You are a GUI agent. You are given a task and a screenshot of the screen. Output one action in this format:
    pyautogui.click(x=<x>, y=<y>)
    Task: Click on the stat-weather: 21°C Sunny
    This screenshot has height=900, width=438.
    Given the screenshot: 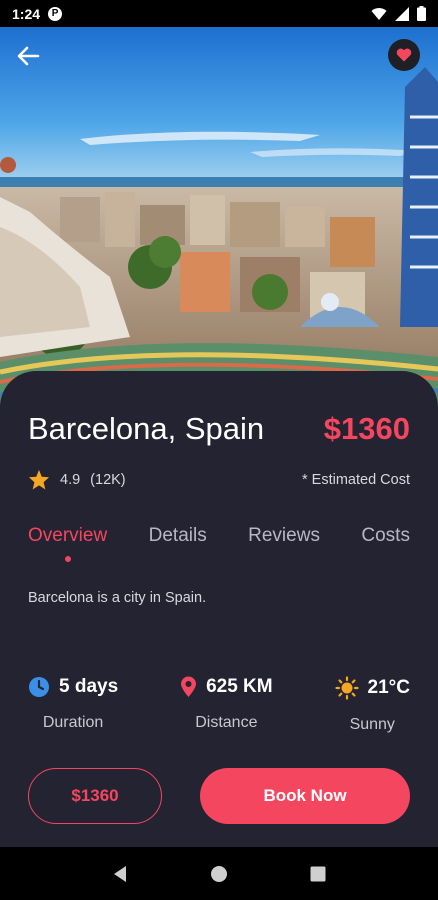 What is the action you would take?
    pyautogui.click(x=372, y=705)
    